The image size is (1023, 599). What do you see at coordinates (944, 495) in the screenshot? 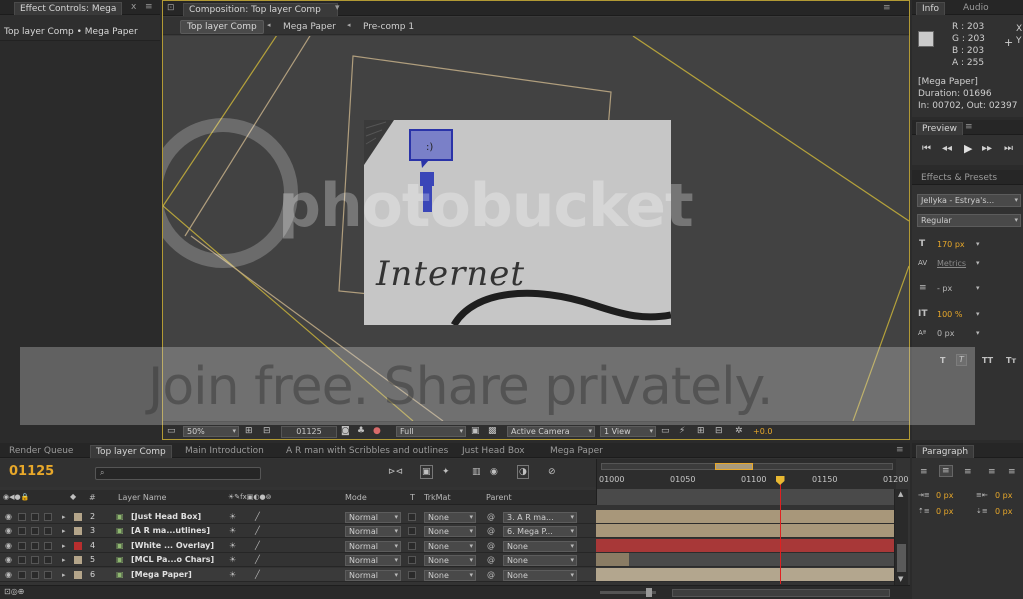
I see `indent-left-value: 0 px` at bounding box center [944, 495].